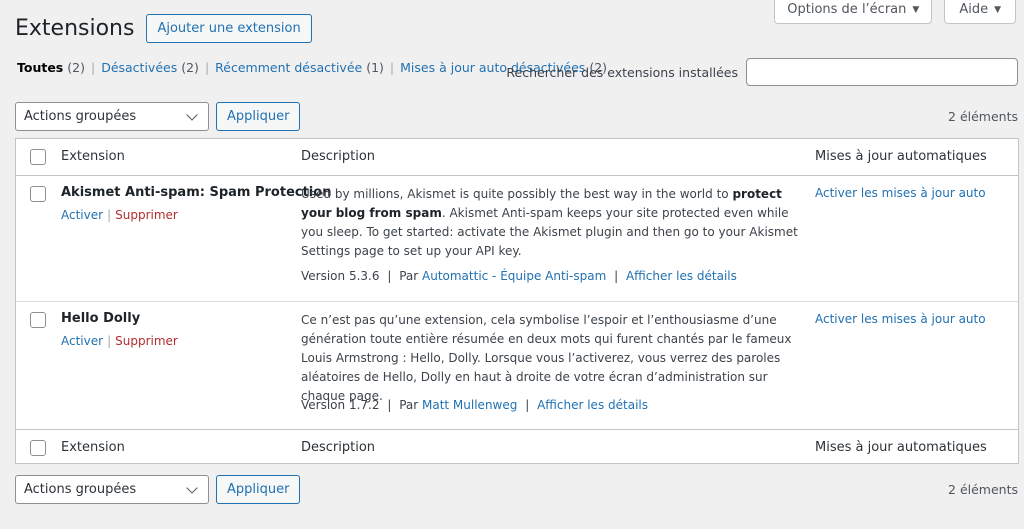 This screenshot has width=1024, height=529. I want to click on column-footer-extension: Extension, so click(93, 447).